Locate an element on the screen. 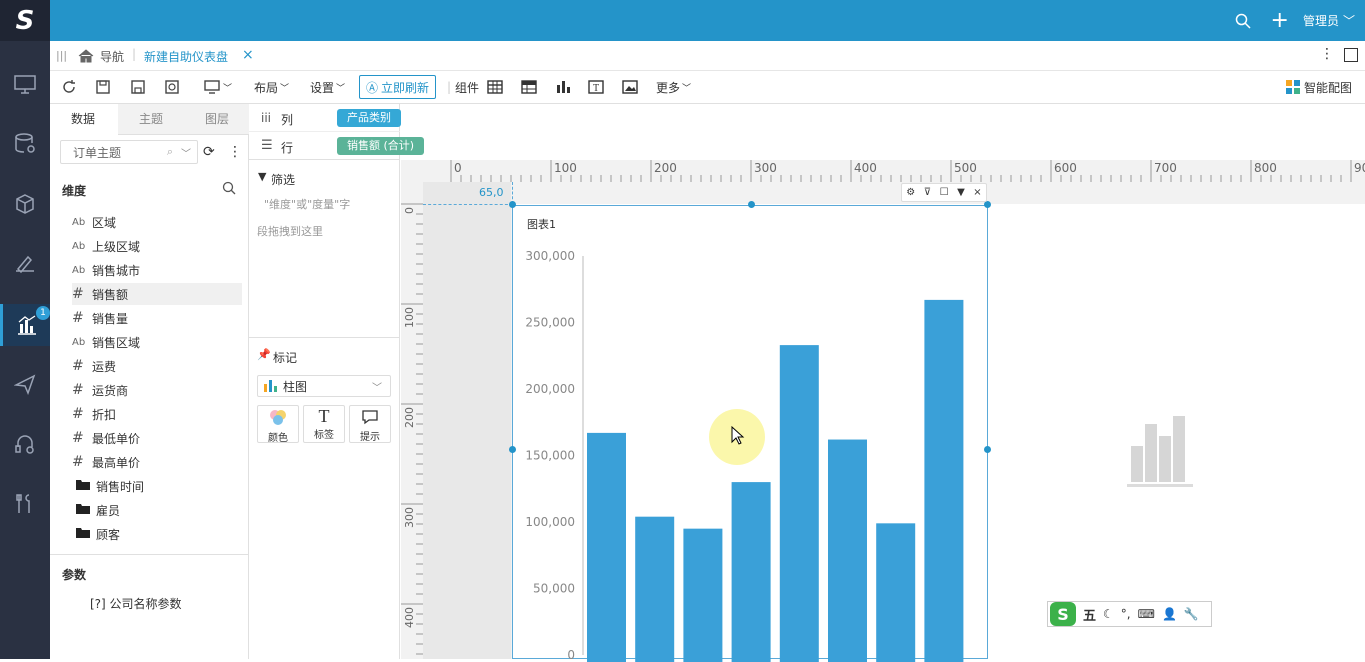  headset-icon is located at coordinates (25, 444).